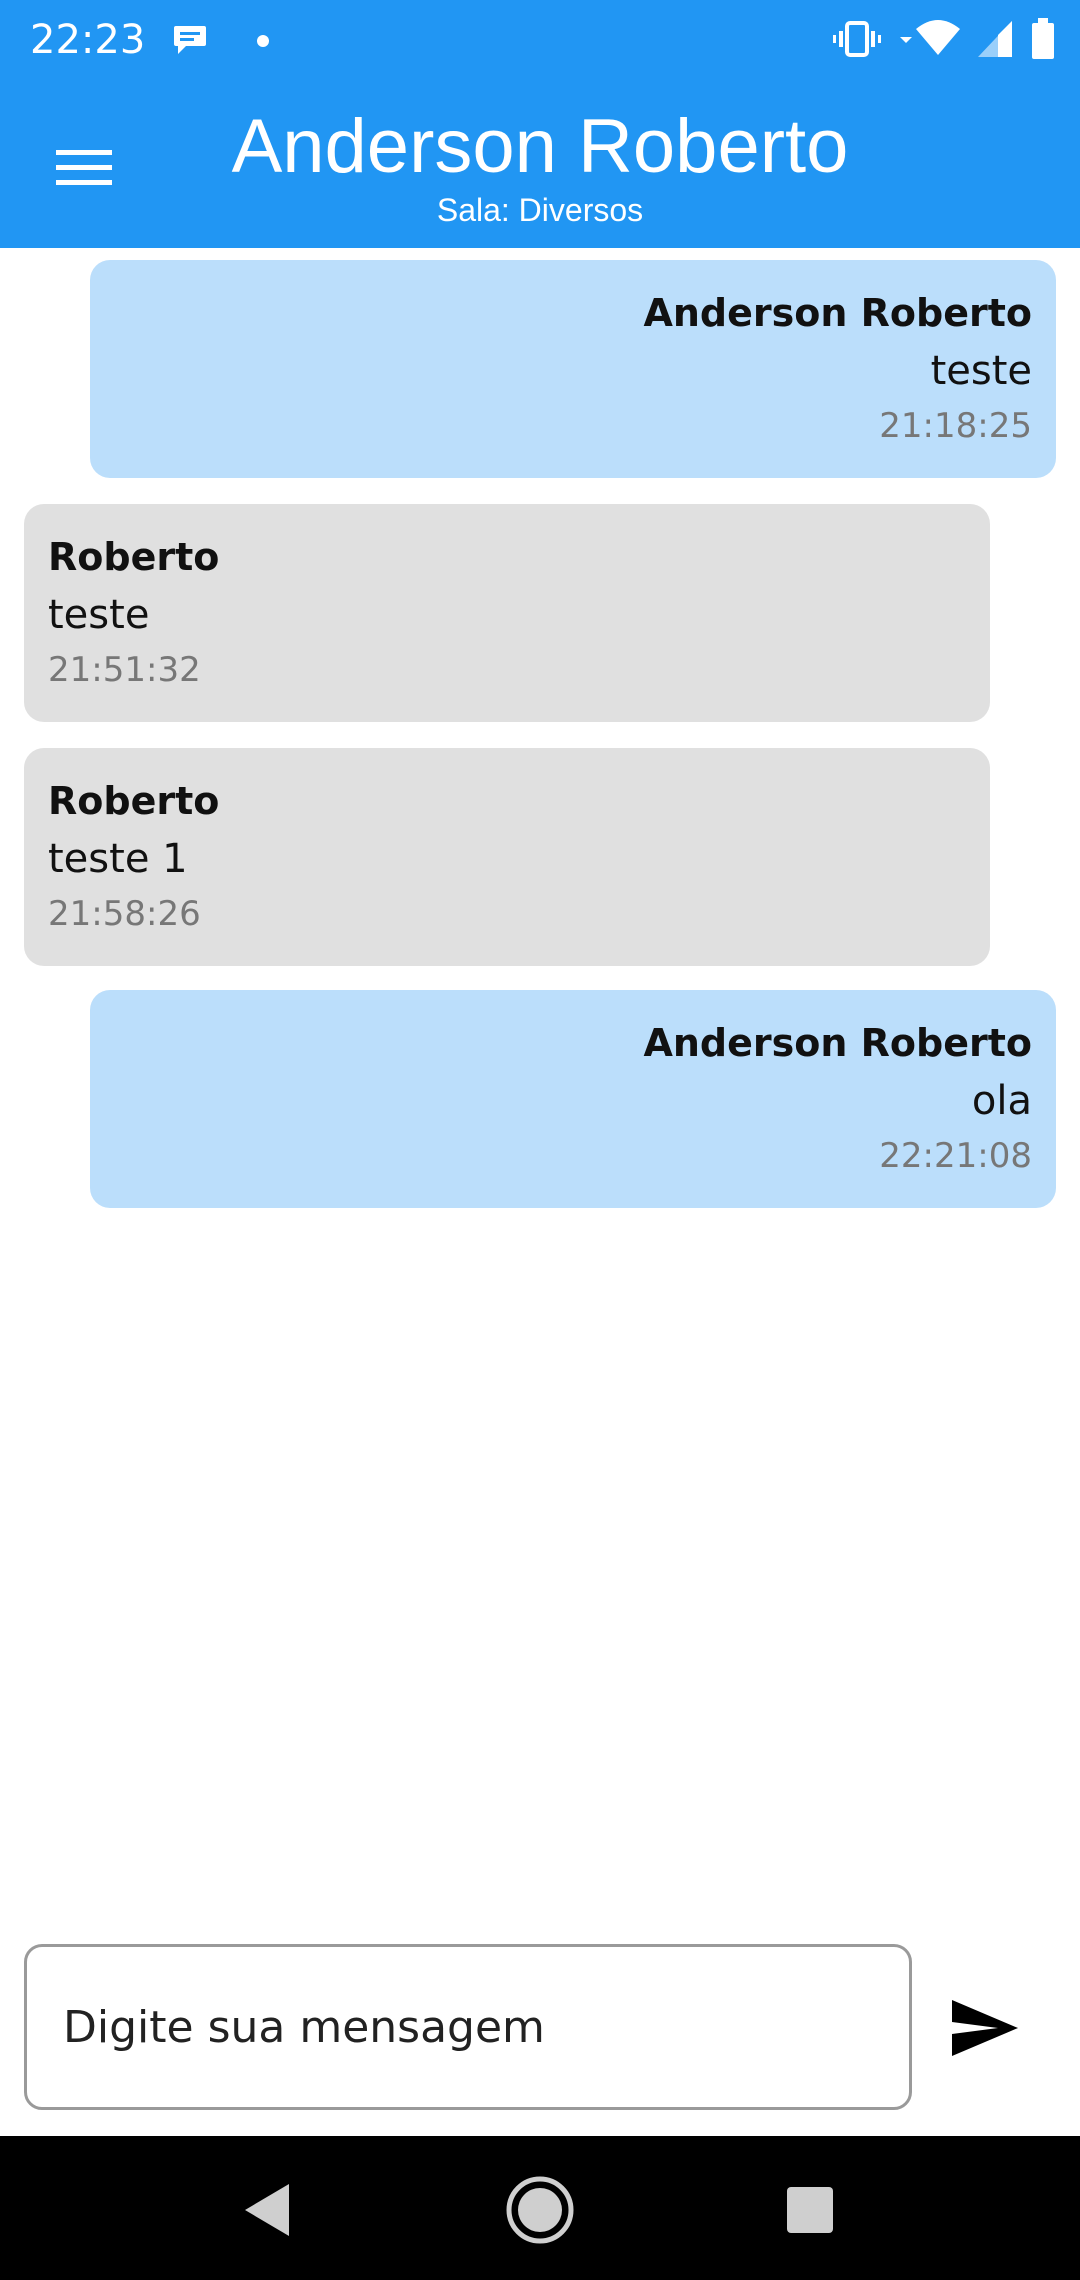 Image resolution: width=1080 pixels, height=2280 pixels. I want to click on message-bubble-incoming: Roberto teste 1 21:58:26, so click(507, 857).